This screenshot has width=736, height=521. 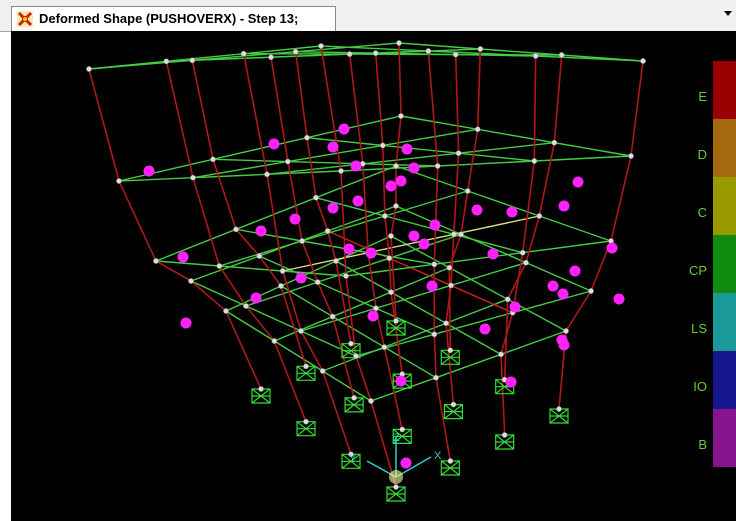 I want to click on axis-label-z: Z, so click(x=396, y=438).